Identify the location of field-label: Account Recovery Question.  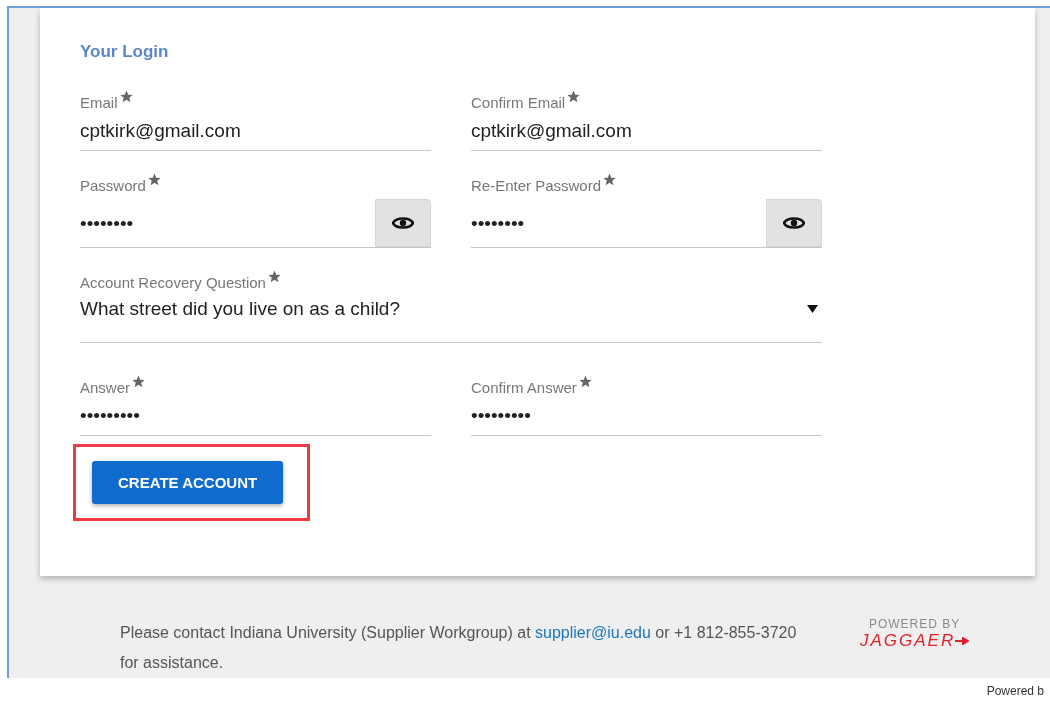
(173, 282).